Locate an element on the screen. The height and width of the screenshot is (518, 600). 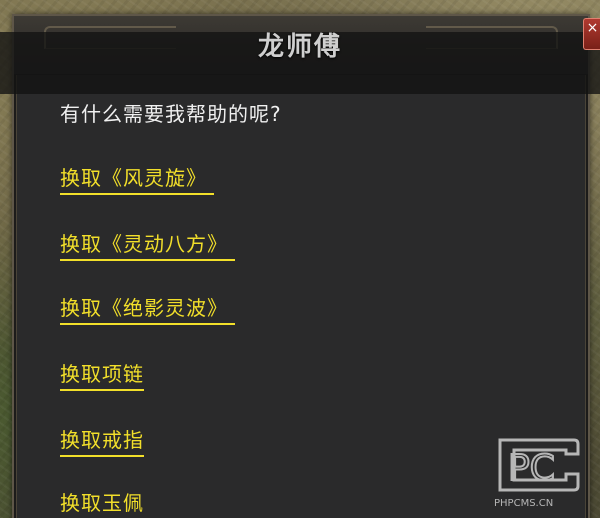
site-watermark: PC PHPCMS.CN is located at coordinates (539, 474).